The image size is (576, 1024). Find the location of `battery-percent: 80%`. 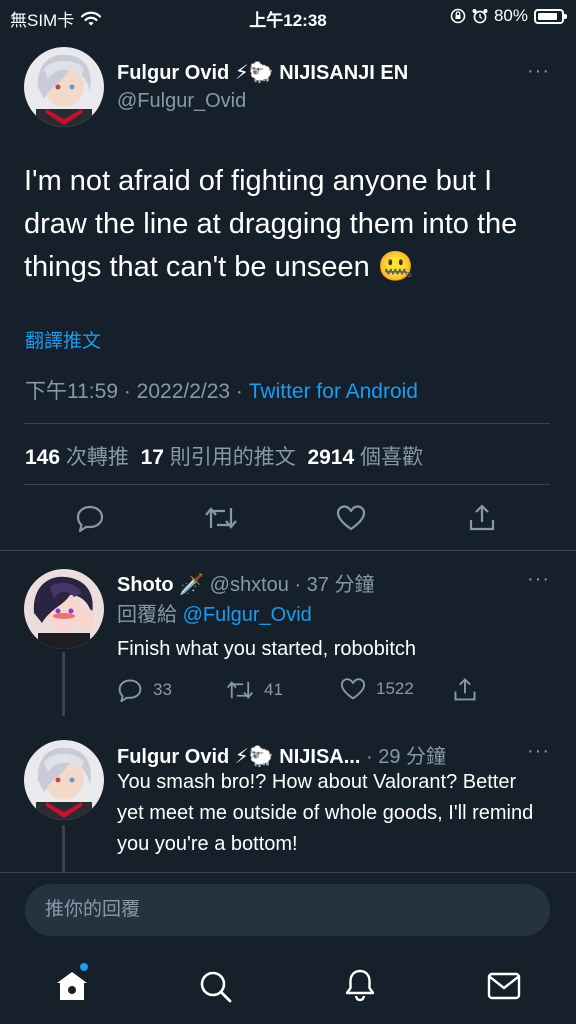

battery-percent: 80% is located at coordinates (510, 15).